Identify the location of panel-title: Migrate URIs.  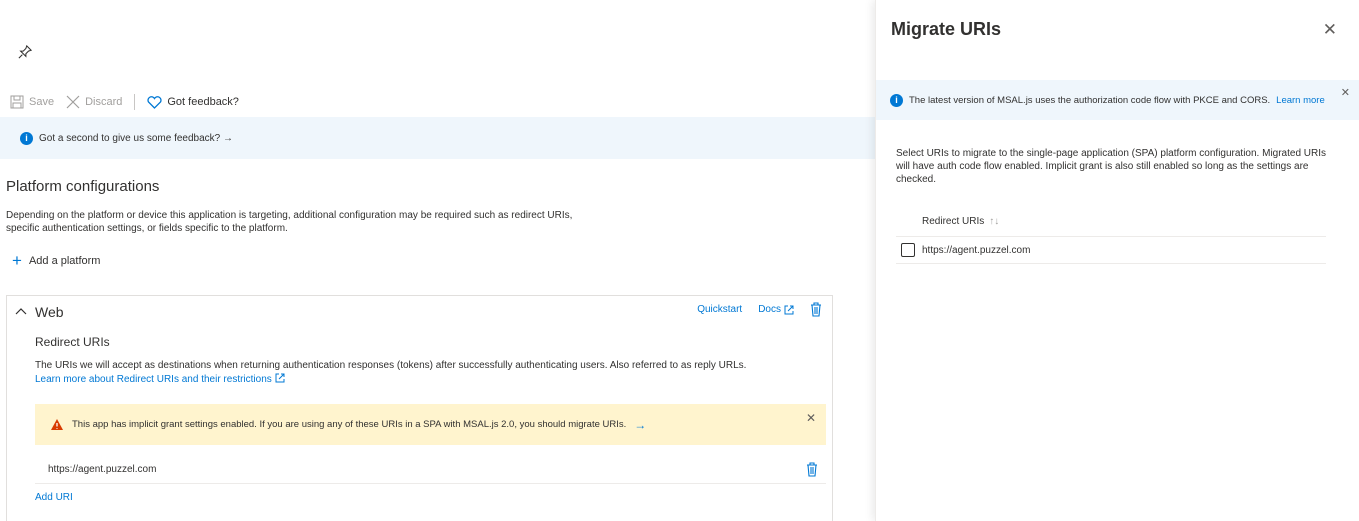
(946, 29).